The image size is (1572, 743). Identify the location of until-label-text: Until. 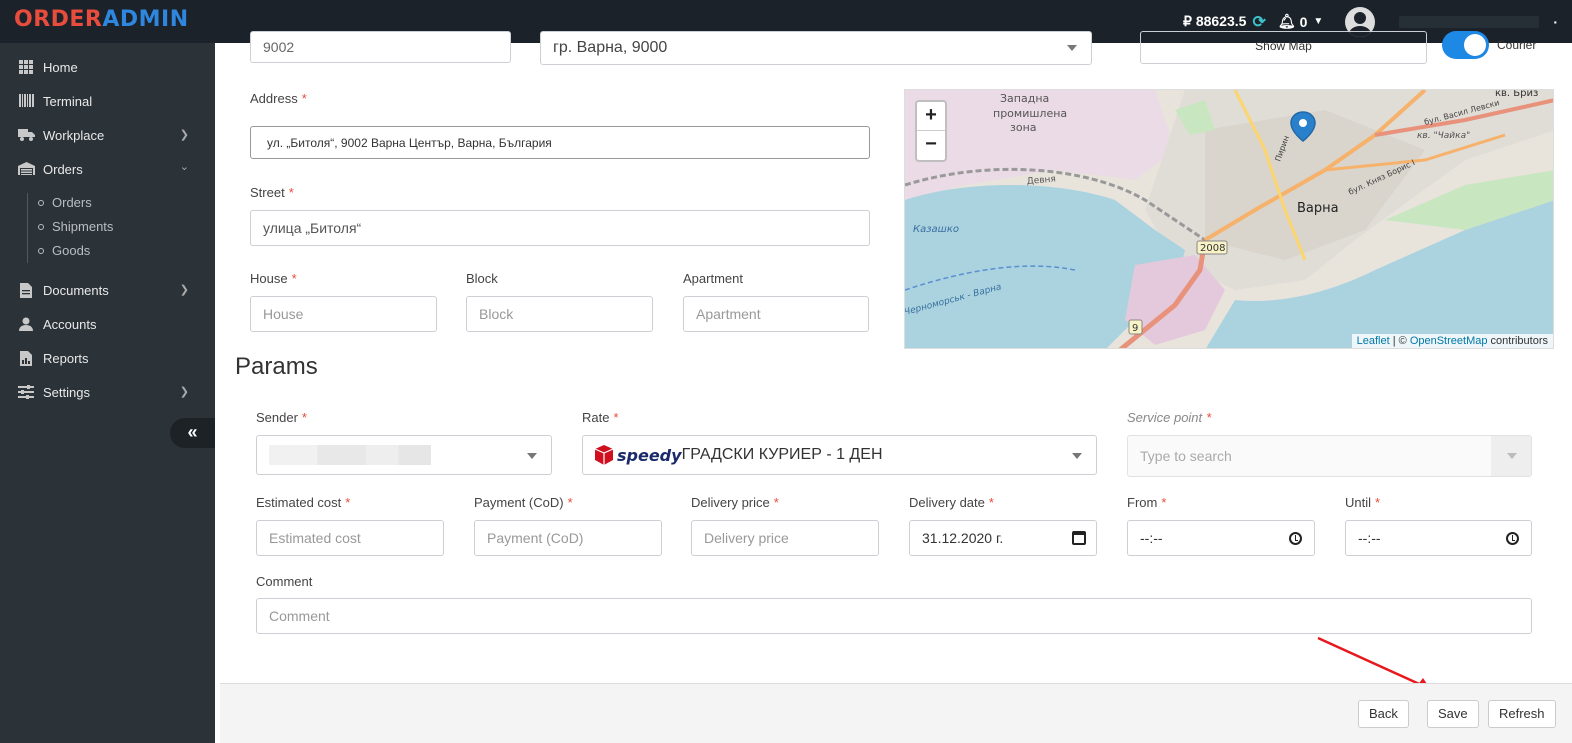
(1358, 502).